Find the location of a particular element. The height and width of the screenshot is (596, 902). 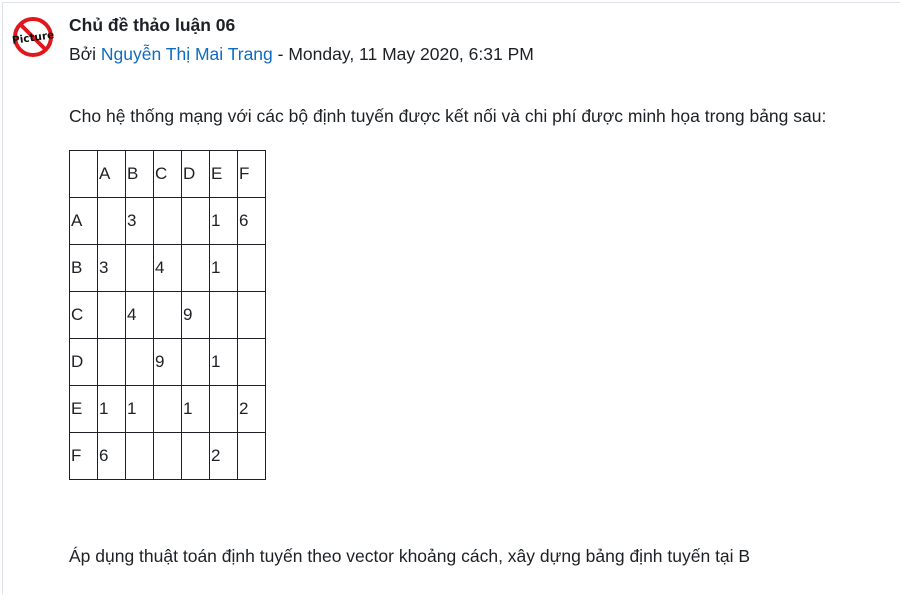

table-row-label: A is located at coordinates (83, 221).